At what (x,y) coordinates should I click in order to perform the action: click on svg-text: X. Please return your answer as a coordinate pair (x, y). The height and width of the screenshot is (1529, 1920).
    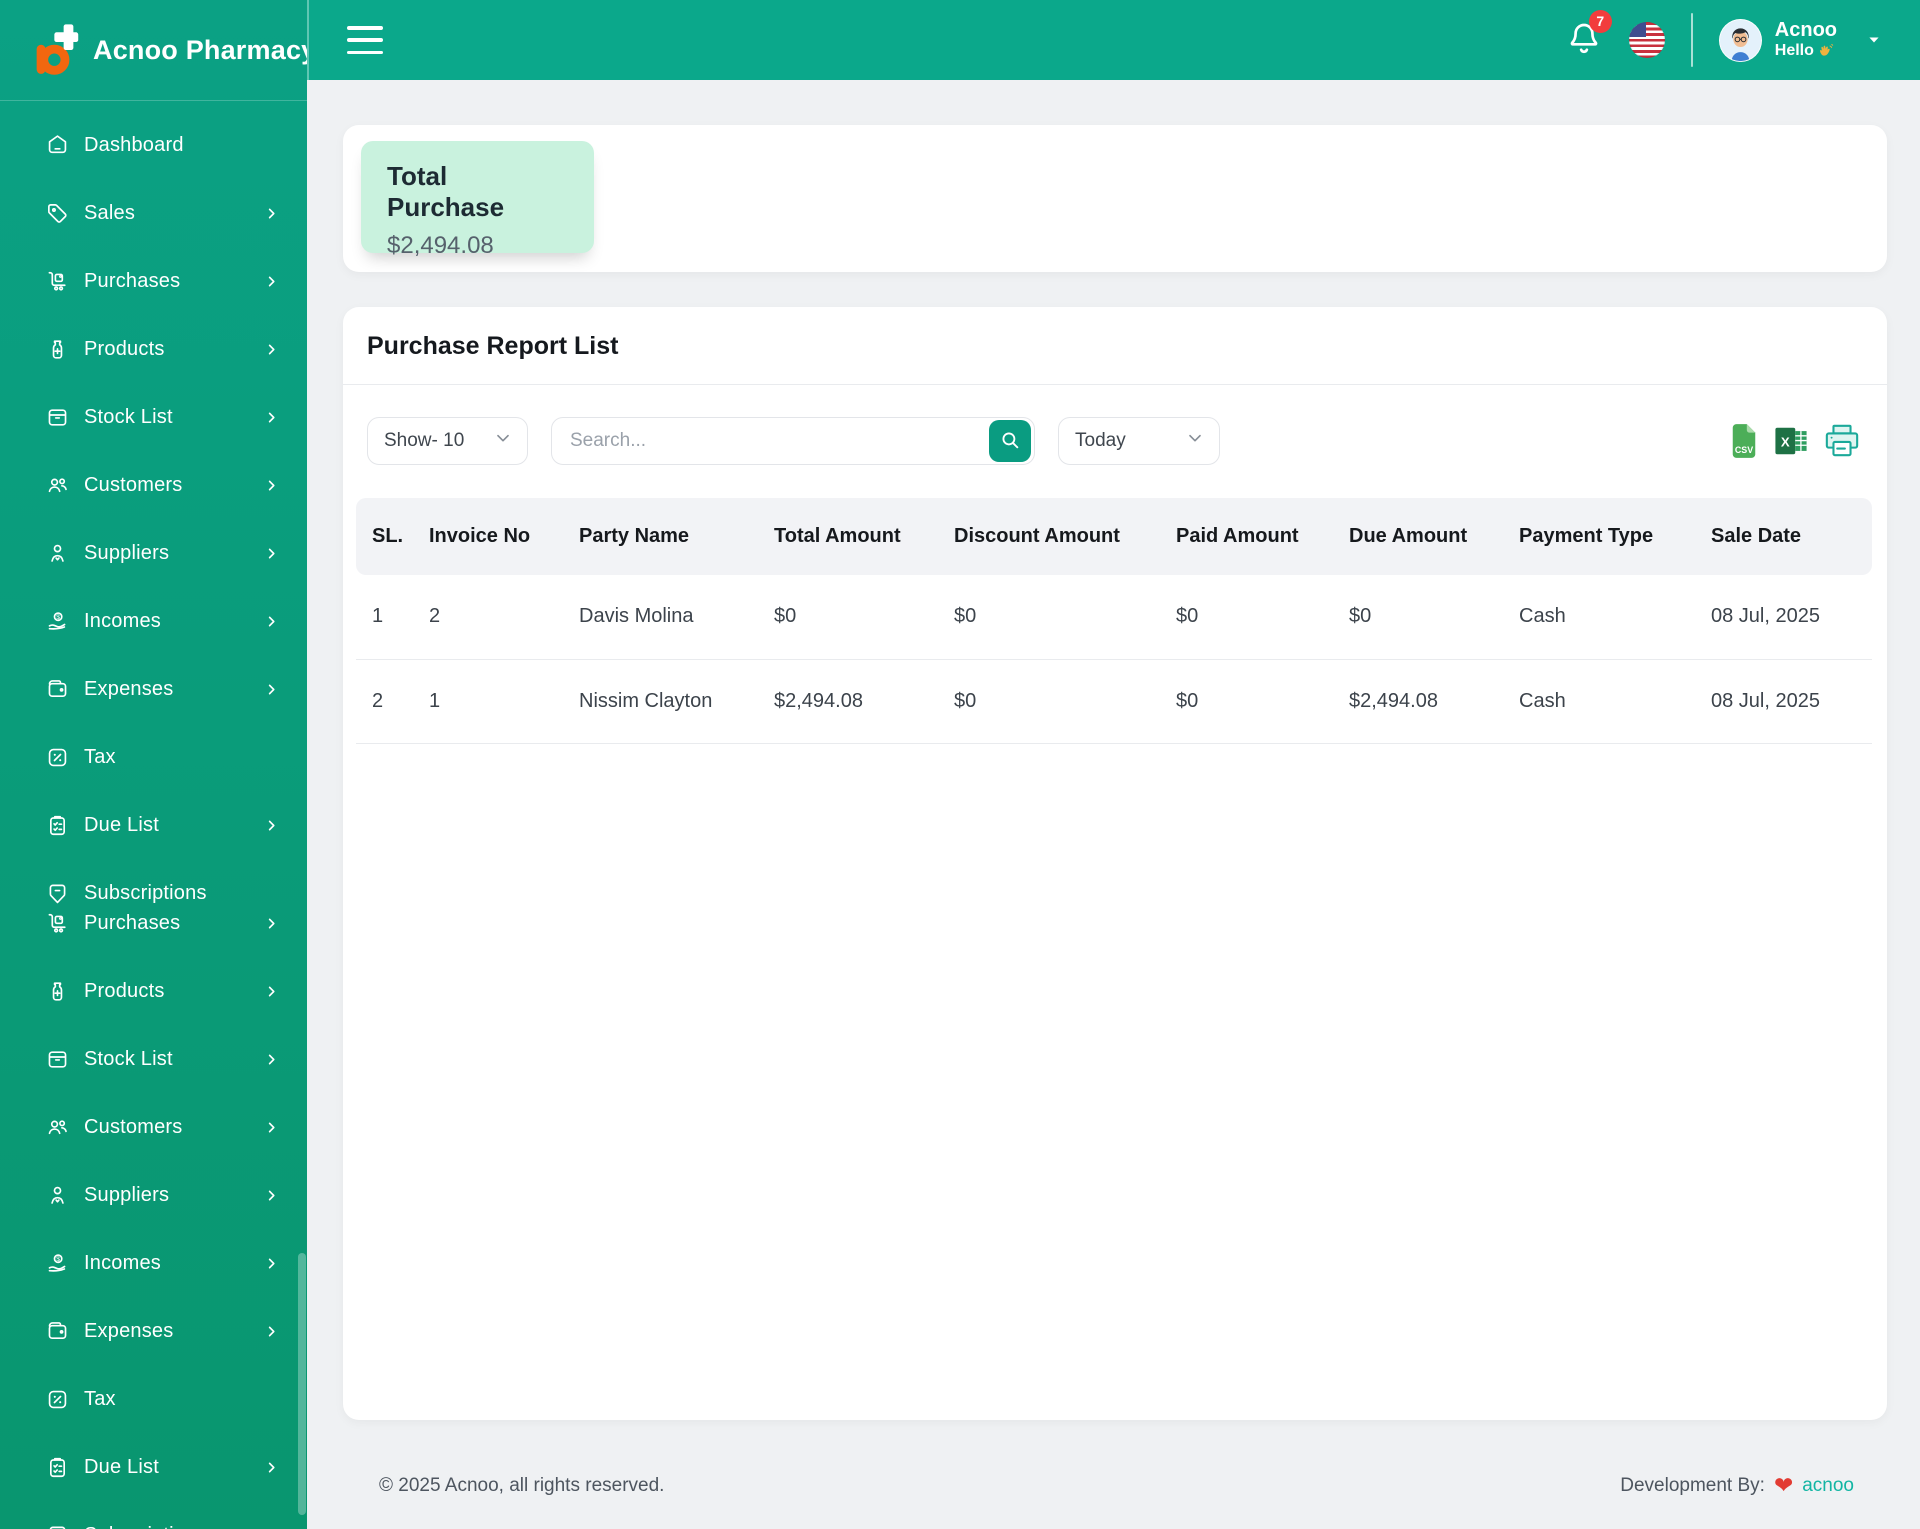
    Looking at the image, I should click on (1785, 442).